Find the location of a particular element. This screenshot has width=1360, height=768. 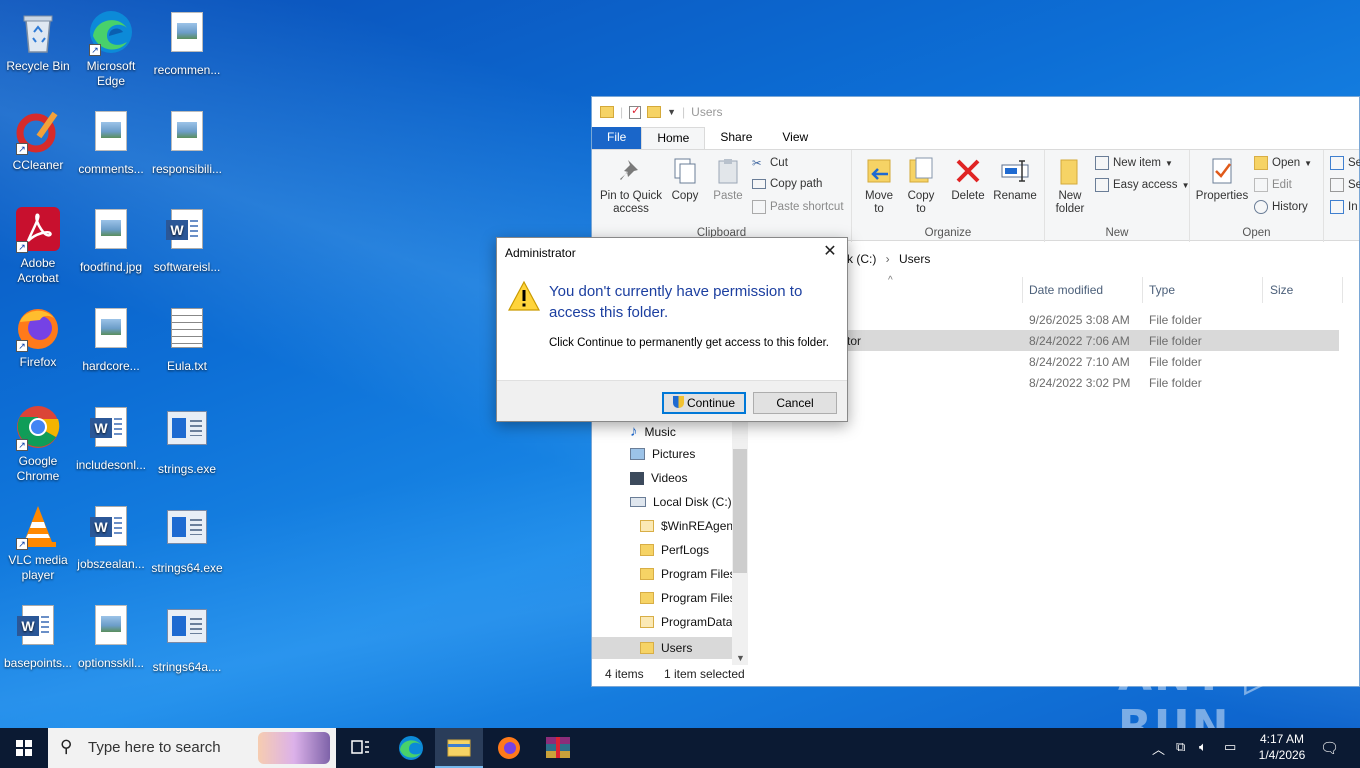

continue-button: Continue is located at coordinates (704, 403).